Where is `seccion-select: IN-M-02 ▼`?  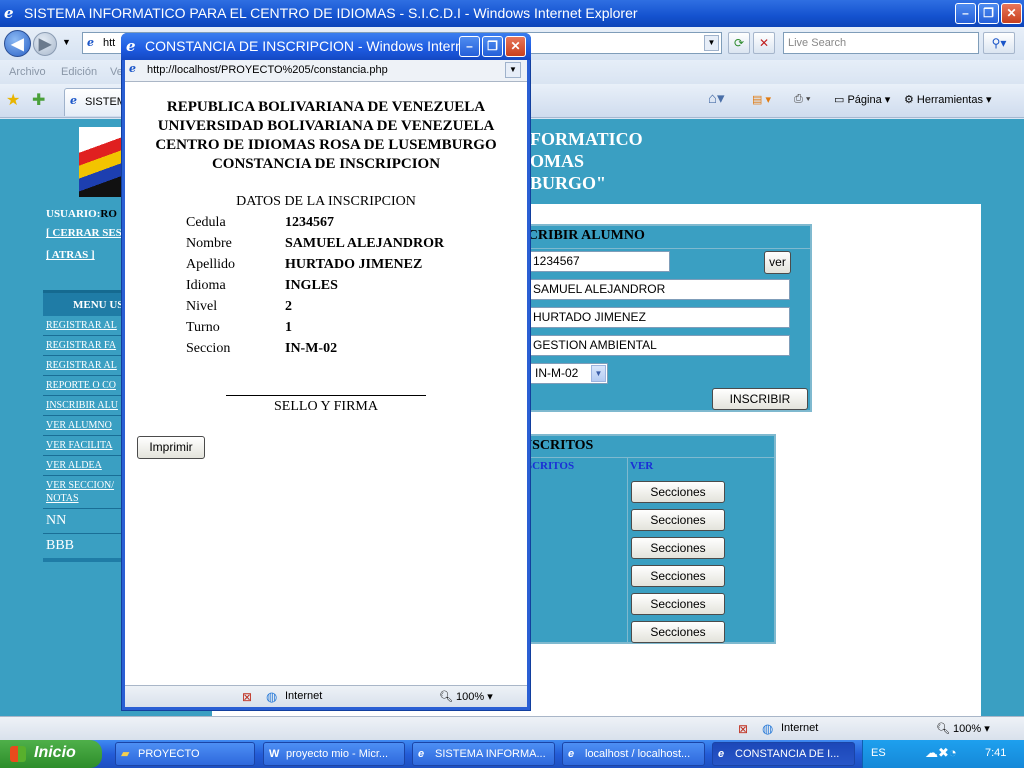
seccion-select: IN-M-02 ▼ is located at coordinates (568, 373).